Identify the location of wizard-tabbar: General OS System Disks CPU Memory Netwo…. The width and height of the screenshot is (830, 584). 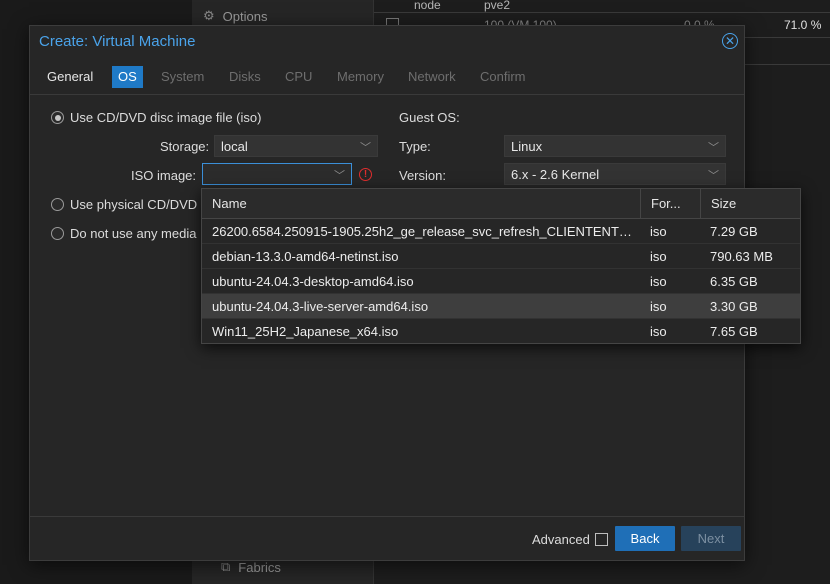
(387, 79).